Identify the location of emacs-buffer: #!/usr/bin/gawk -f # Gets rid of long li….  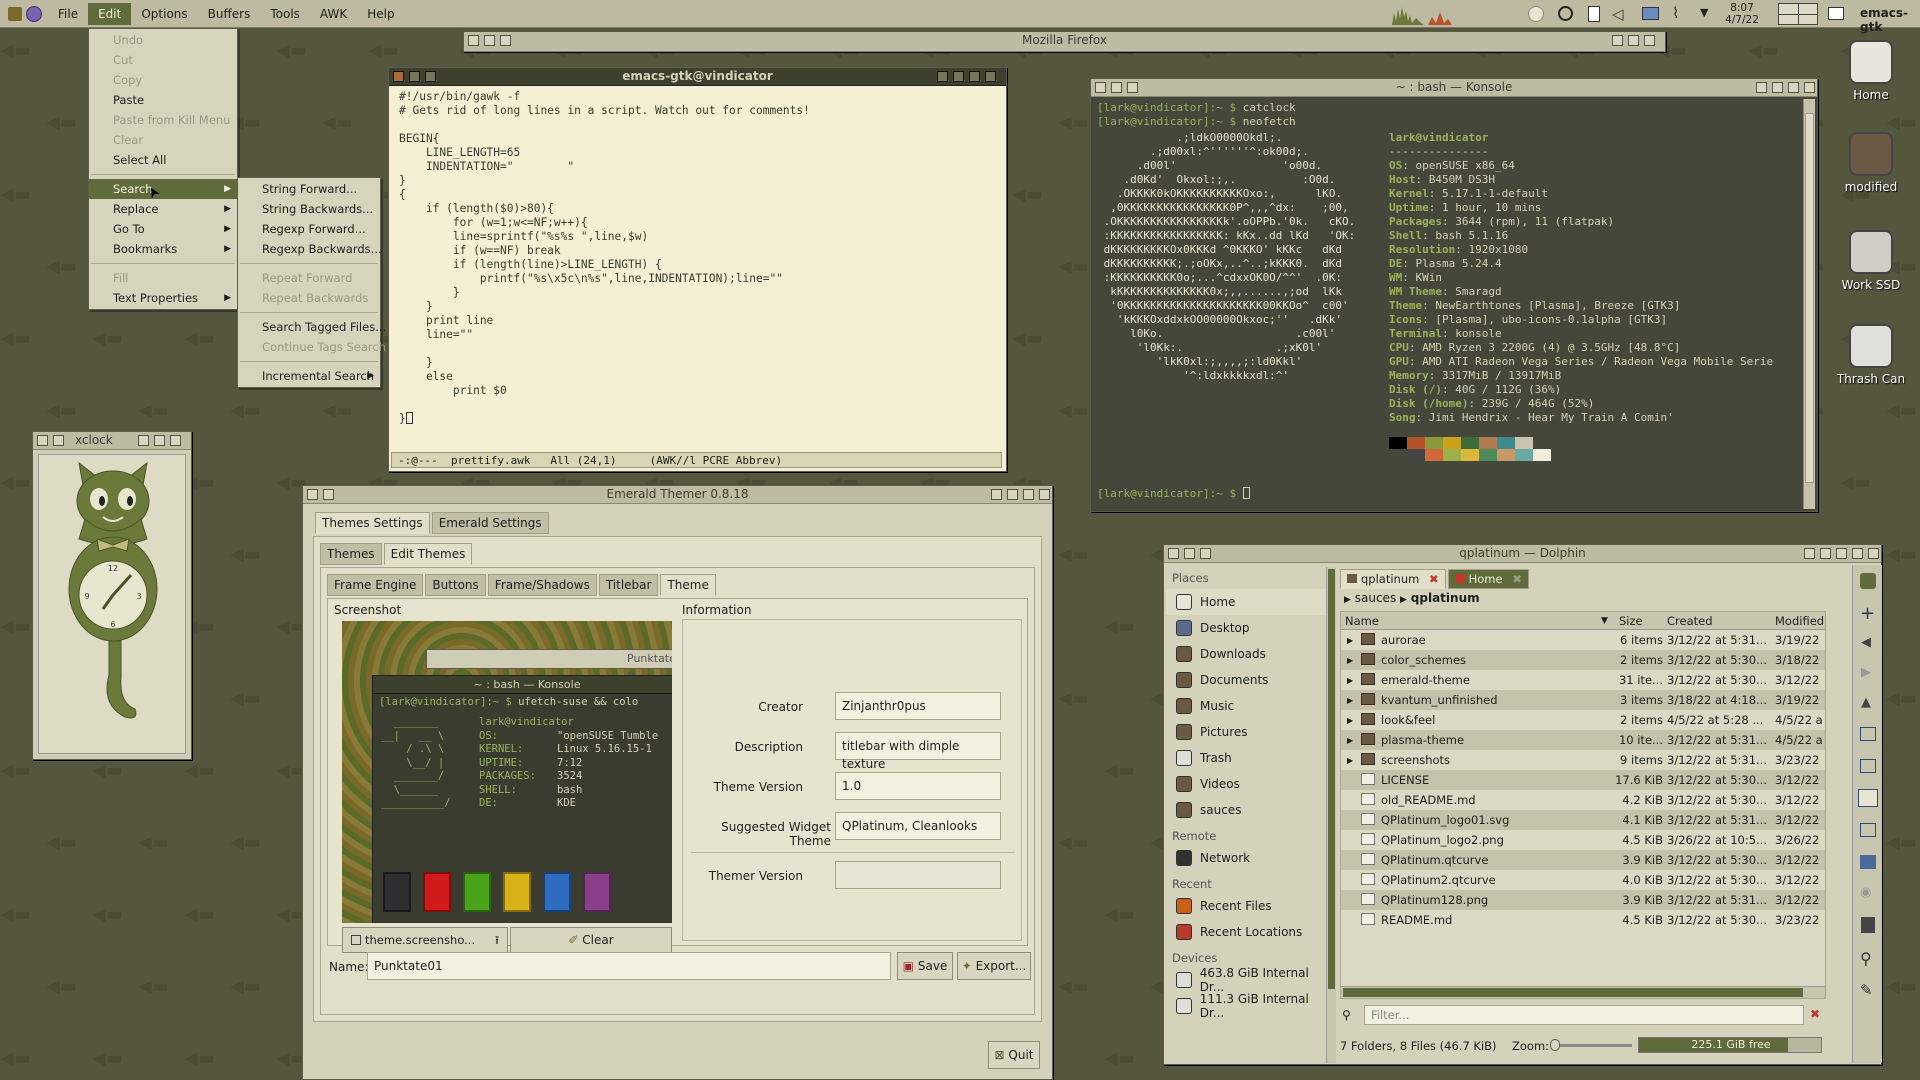
(697, 265).